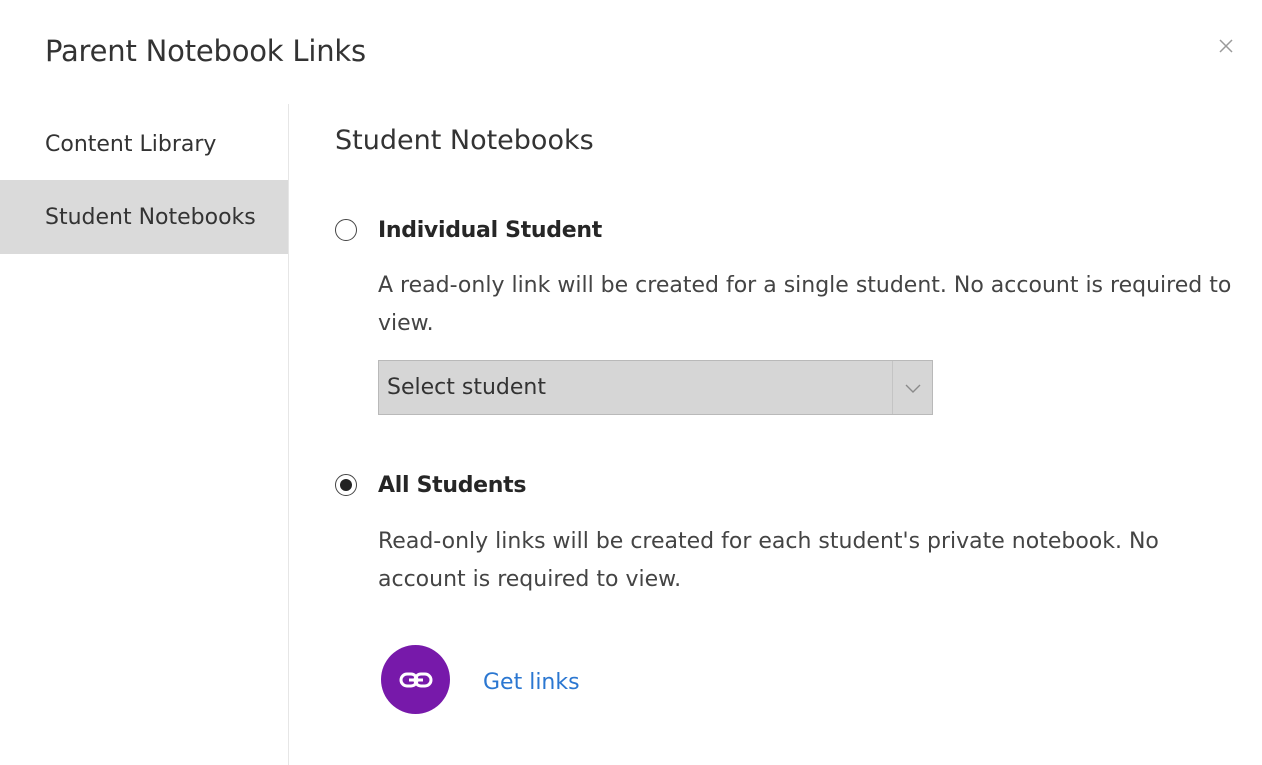  What do you see at coordinates (346, 230) in the screenshot?
I see `individual-student-radio` at bounding box center [346, 230].